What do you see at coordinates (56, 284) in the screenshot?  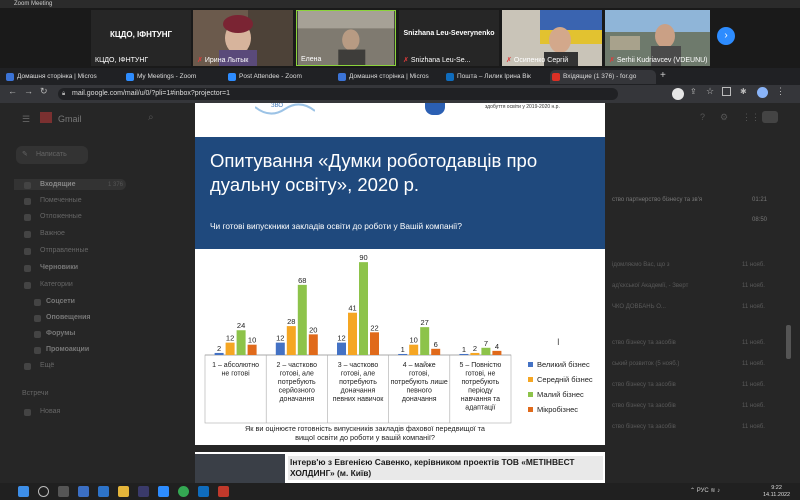 I see `sidebar-item-categories: Категории` at bounding box center [56, 284].